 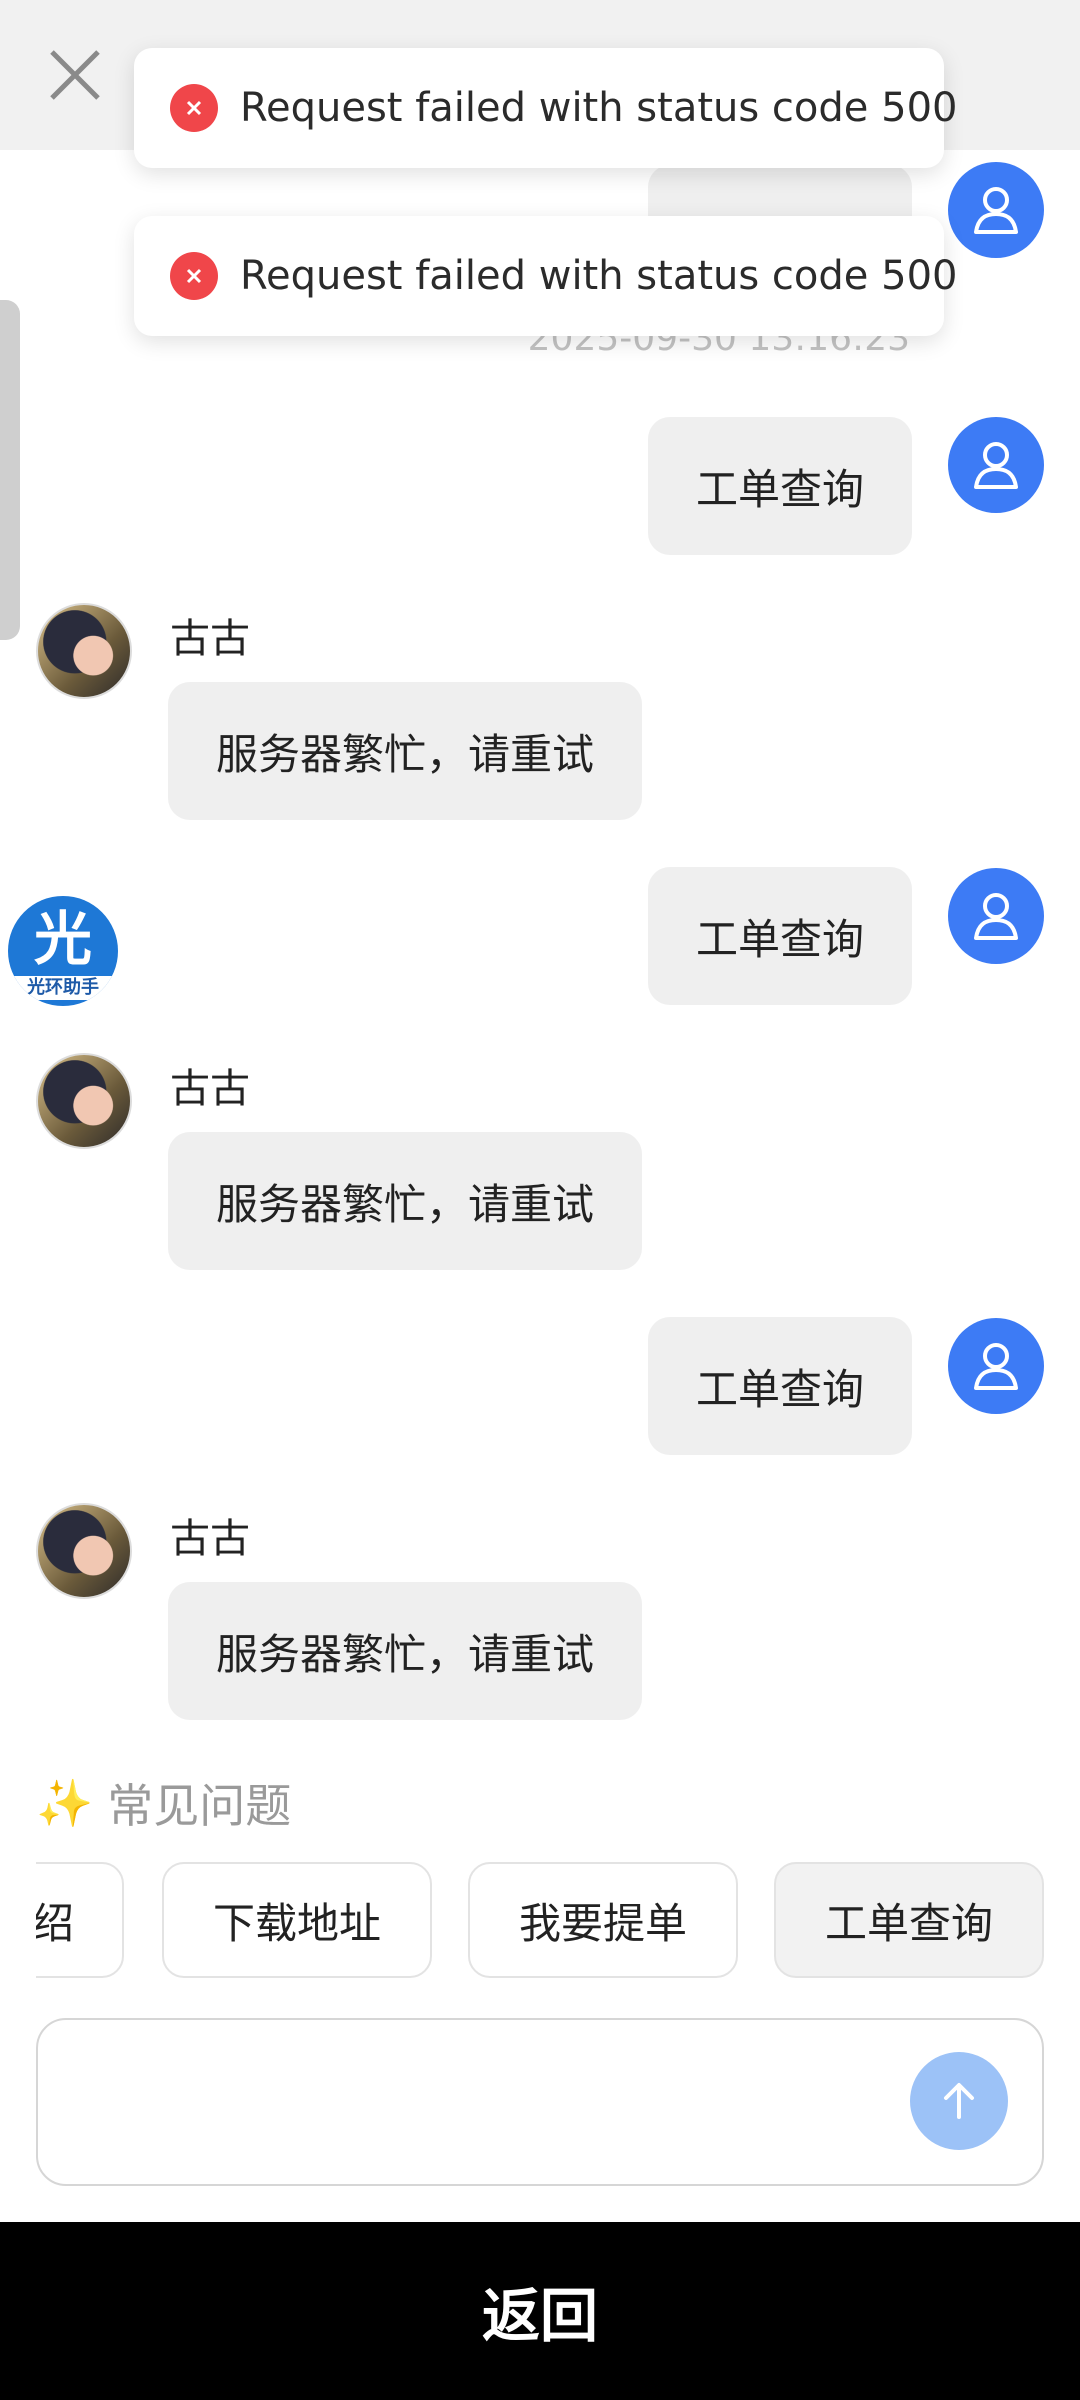 What do you see at coordinates (10, 470) in the screenshot?
I see `side-drawer-handle` at bounding box center [10, 470].